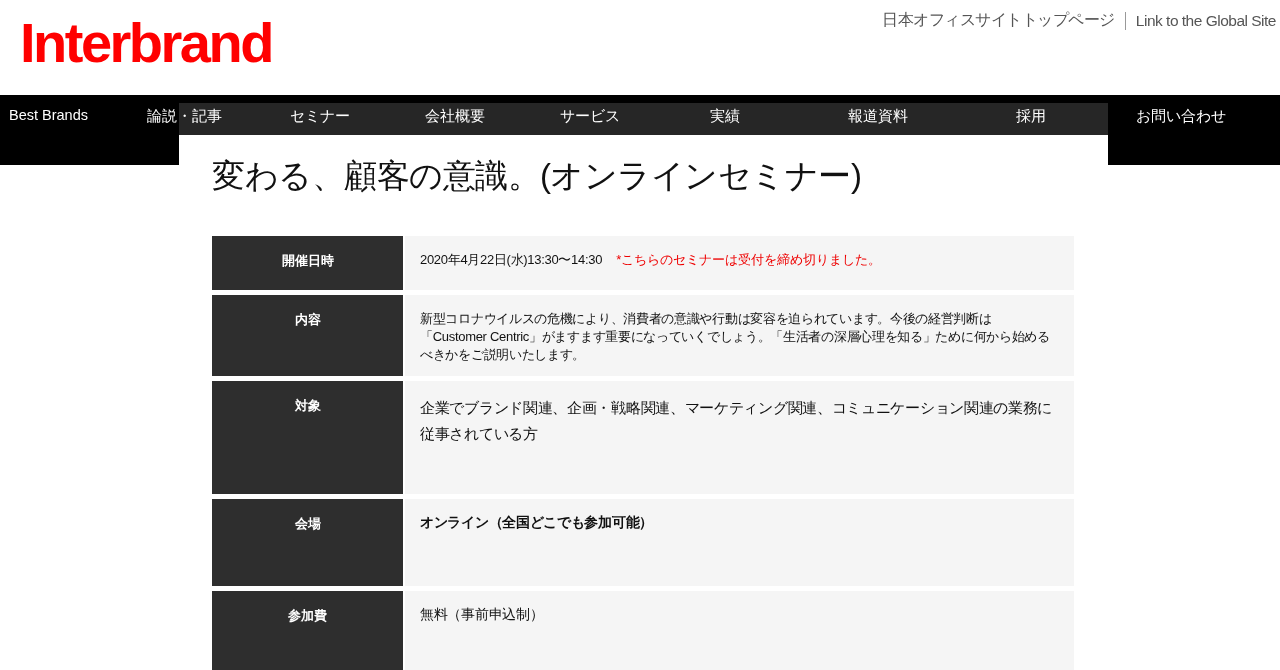 The height and width of the screenshot is (670, 1280). What do you see at coordinates (48, 115) in the screenshot?
I see `nav-link: Best Brands` at bounding box center [48, 115].